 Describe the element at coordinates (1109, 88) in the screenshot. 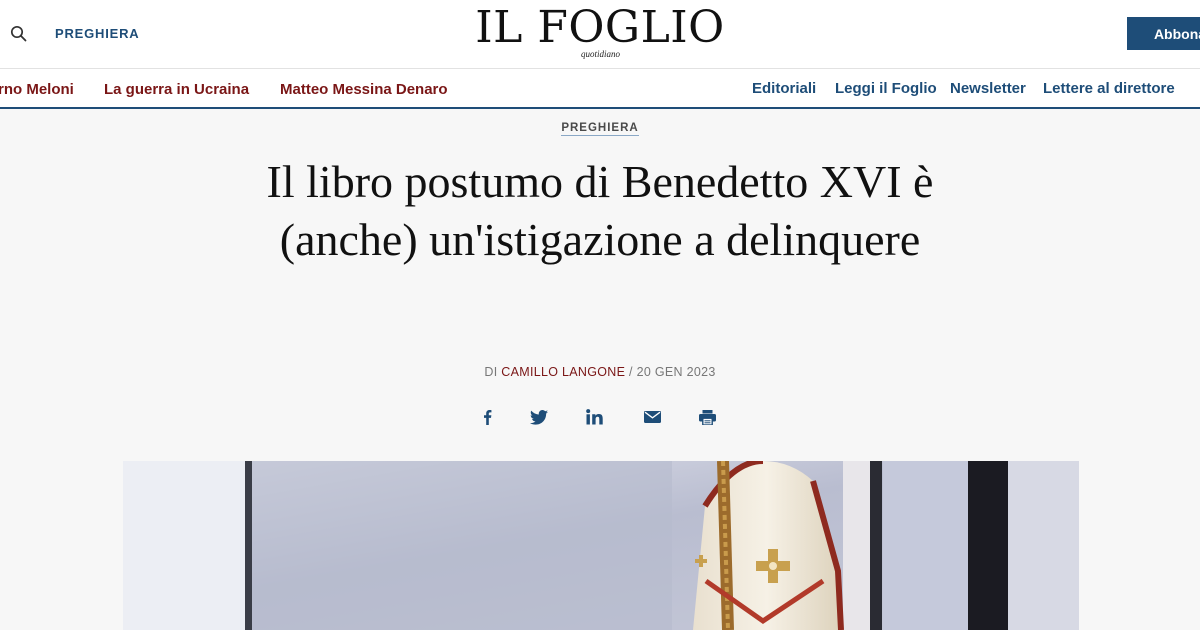

I see `nav-link-lettere: Lettere al direttore` at that location.